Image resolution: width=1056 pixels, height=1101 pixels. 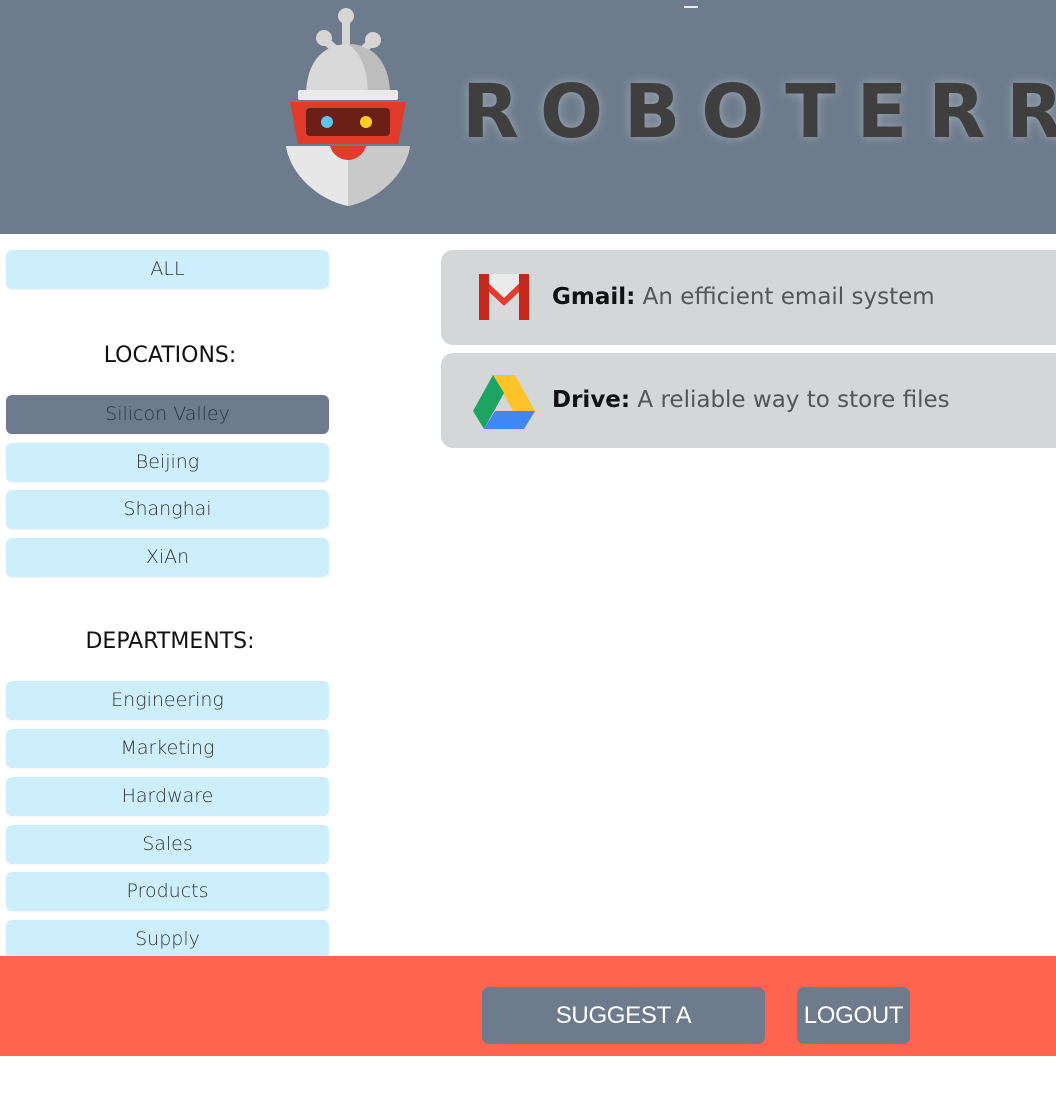 I want to click on location-shanghai-button: Shanghai, so click(x=167, y=509).